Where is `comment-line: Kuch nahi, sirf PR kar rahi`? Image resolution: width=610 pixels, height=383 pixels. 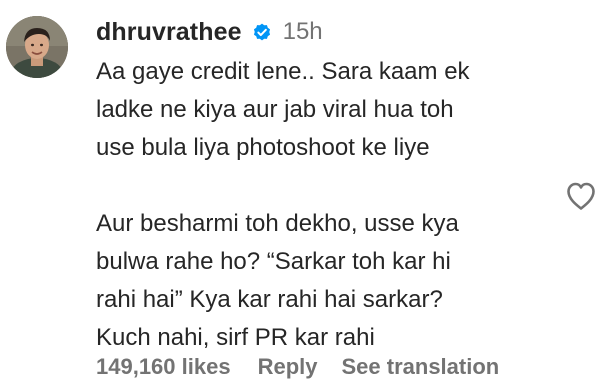
comment-line: Kuch nahi, sirf PR kar rahi is located at coordinates (235, 337).